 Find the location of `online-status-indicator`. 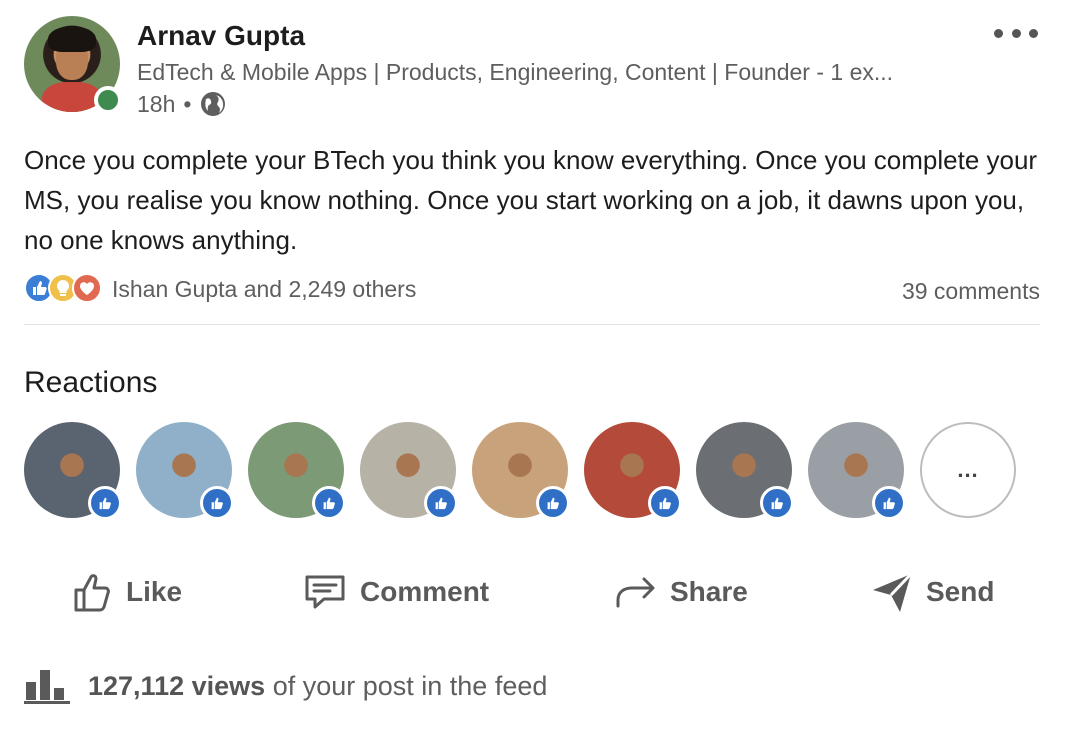

online-status-indicator is located at coordinates (108, 100).